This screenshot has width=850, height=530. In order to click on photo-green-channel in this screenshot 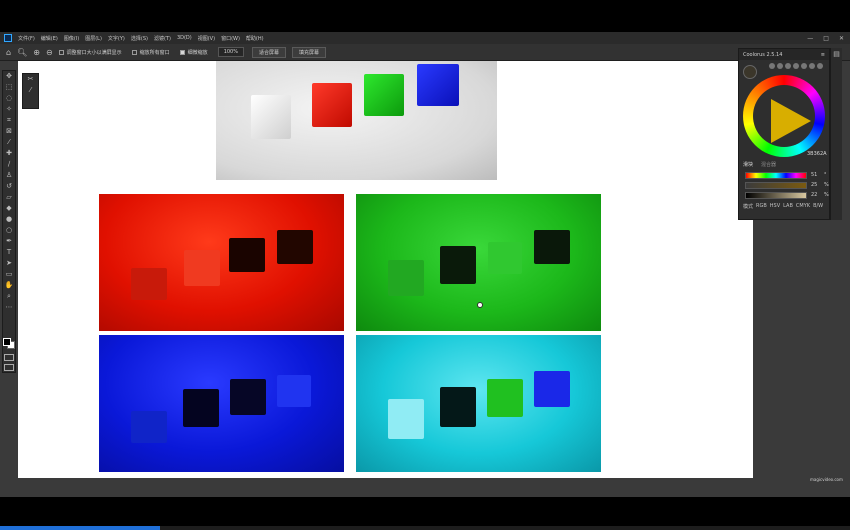, I will do `click(478, 262)`.